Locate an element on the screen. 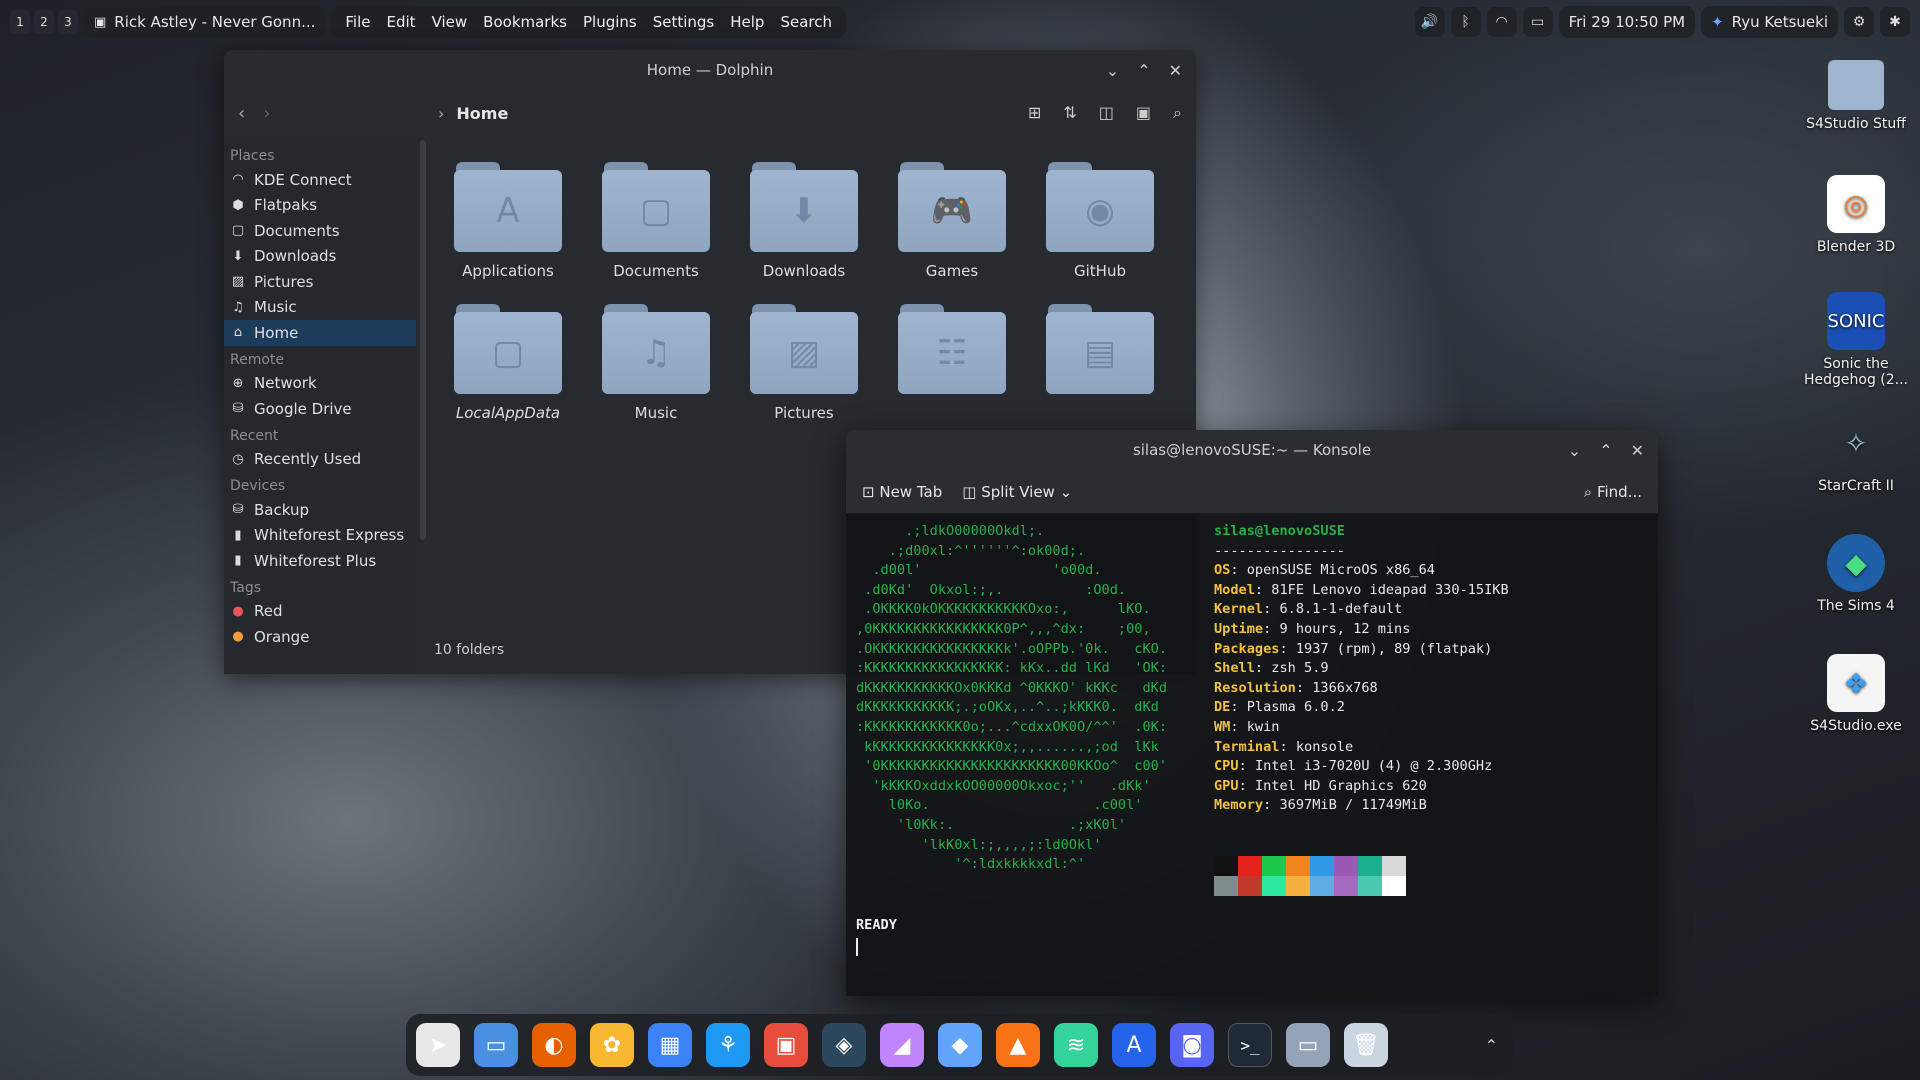  workspace-1: 1 is located at coordinates (20, 22).